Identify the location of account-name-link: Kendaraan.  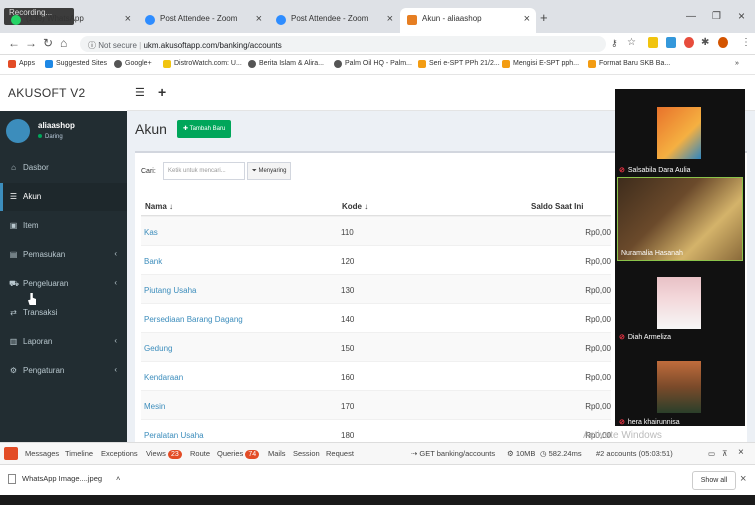
(163, 377).